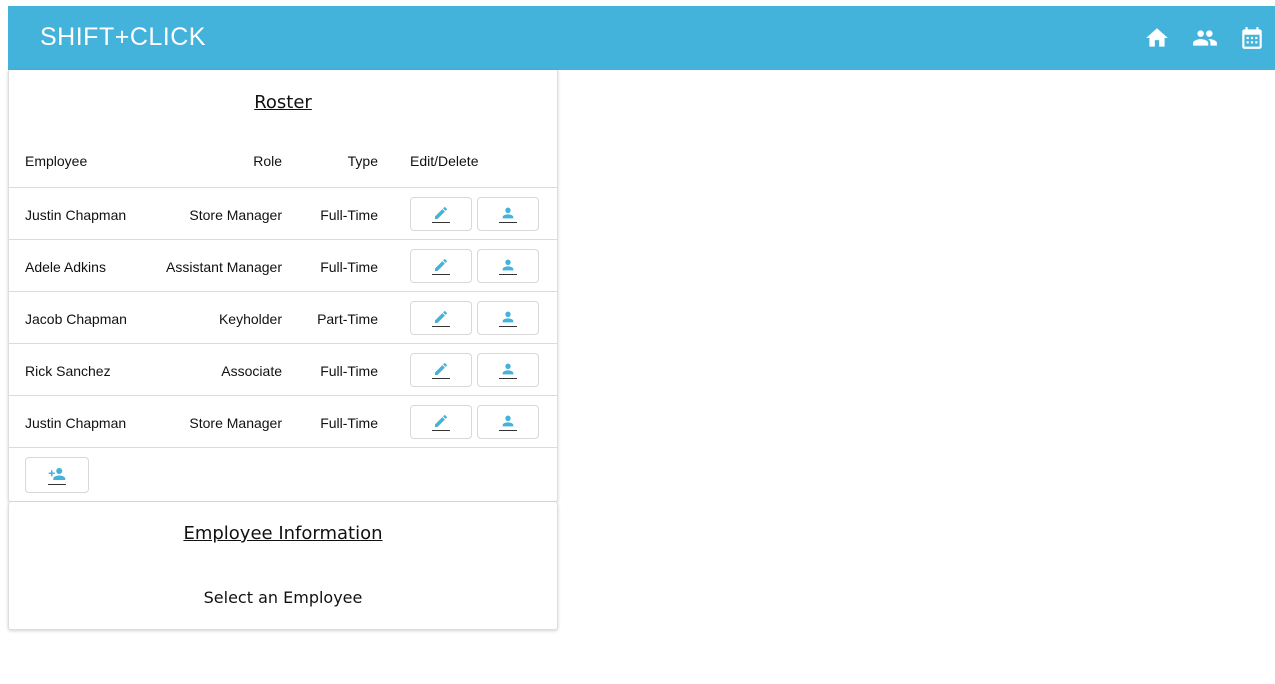  I want to click on home-icon, so click(1157, 38).